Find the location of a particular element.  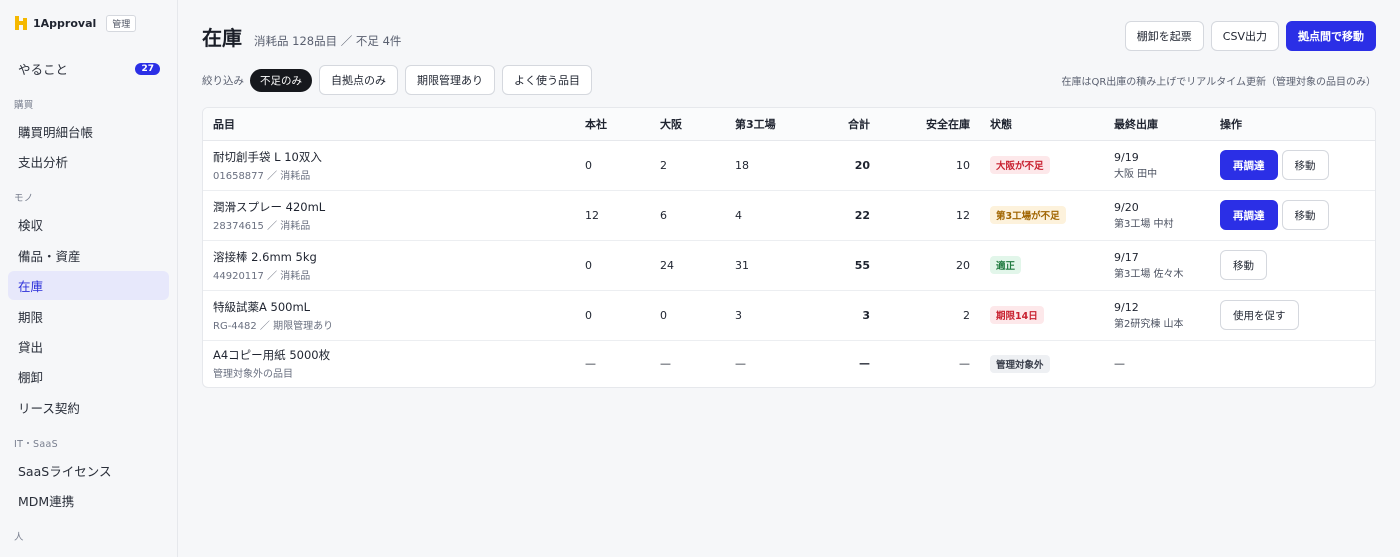

sidebar-item: 備品・資産 is located at coordinates (88, 255).